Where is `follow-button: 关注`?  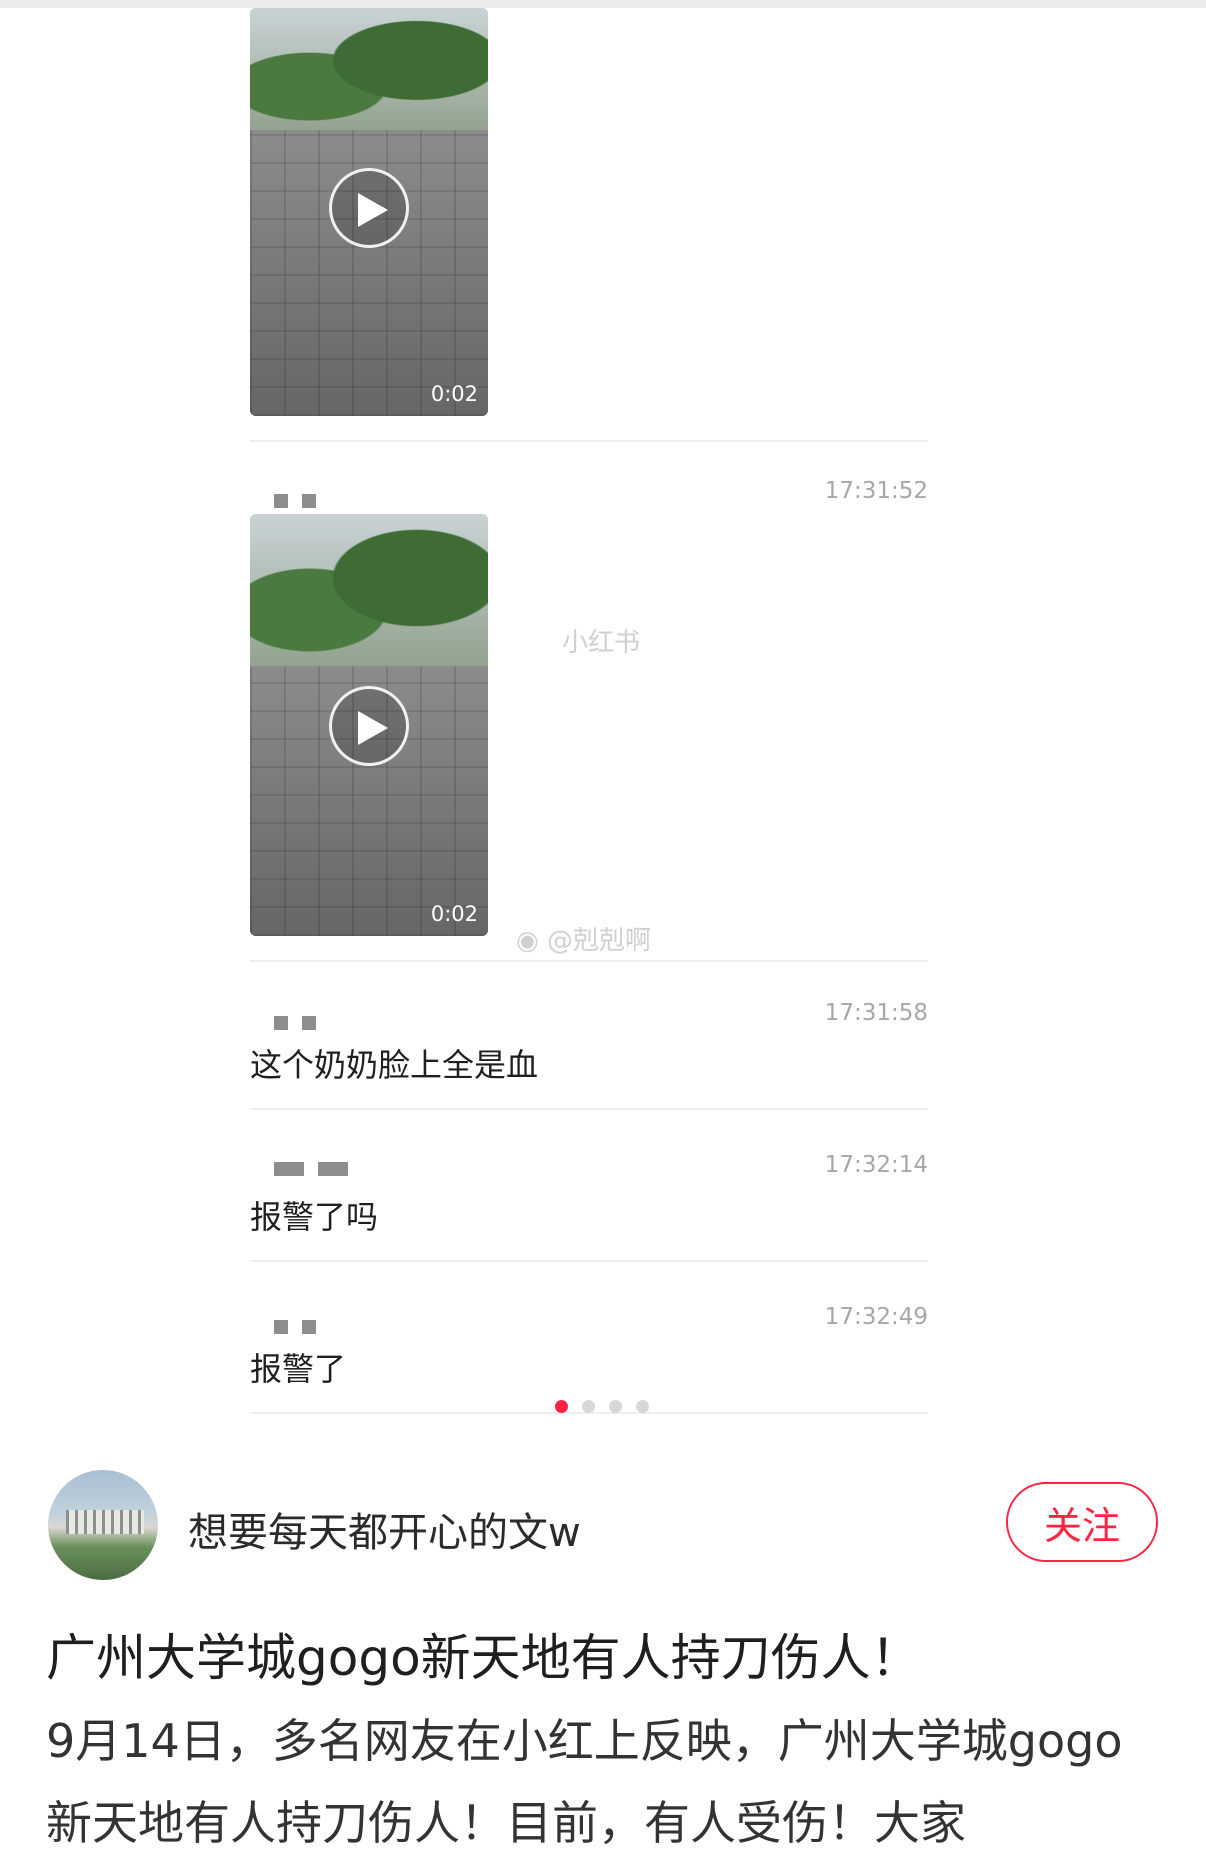
follow-button: 关注 is located at coordinates (1082, 1522).